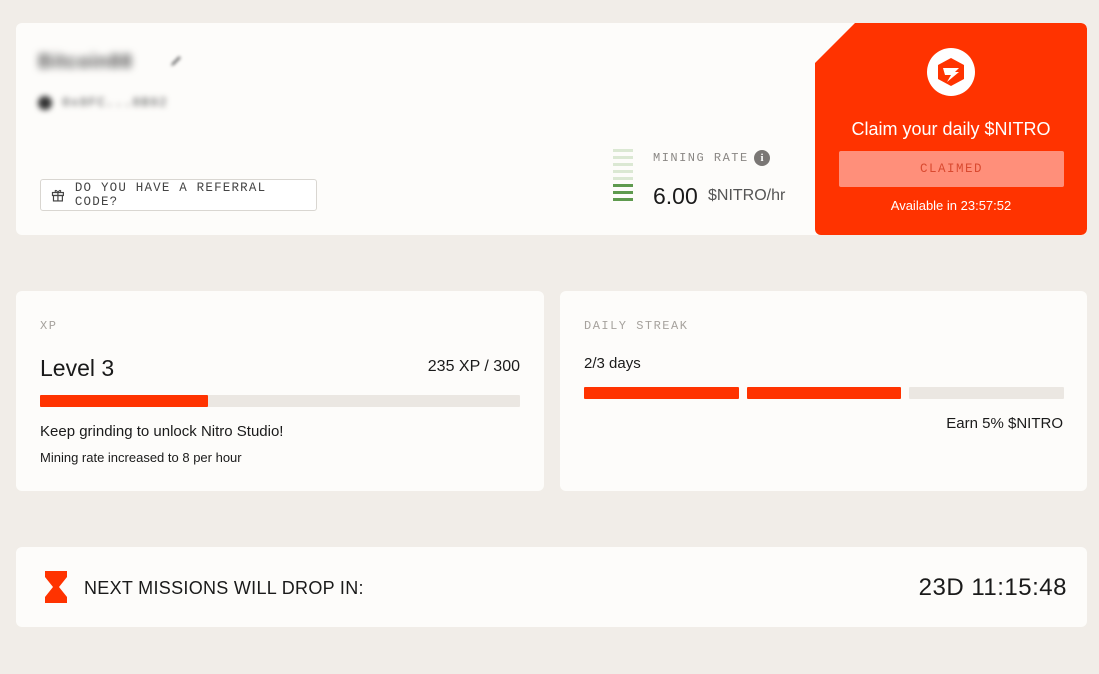 Image resolution: width=1099 pixels, height=674 pixels. Describe the element at coordinates (636, 326) in the screenshot. I see `streak-label: DAILY STREAK` at that location.